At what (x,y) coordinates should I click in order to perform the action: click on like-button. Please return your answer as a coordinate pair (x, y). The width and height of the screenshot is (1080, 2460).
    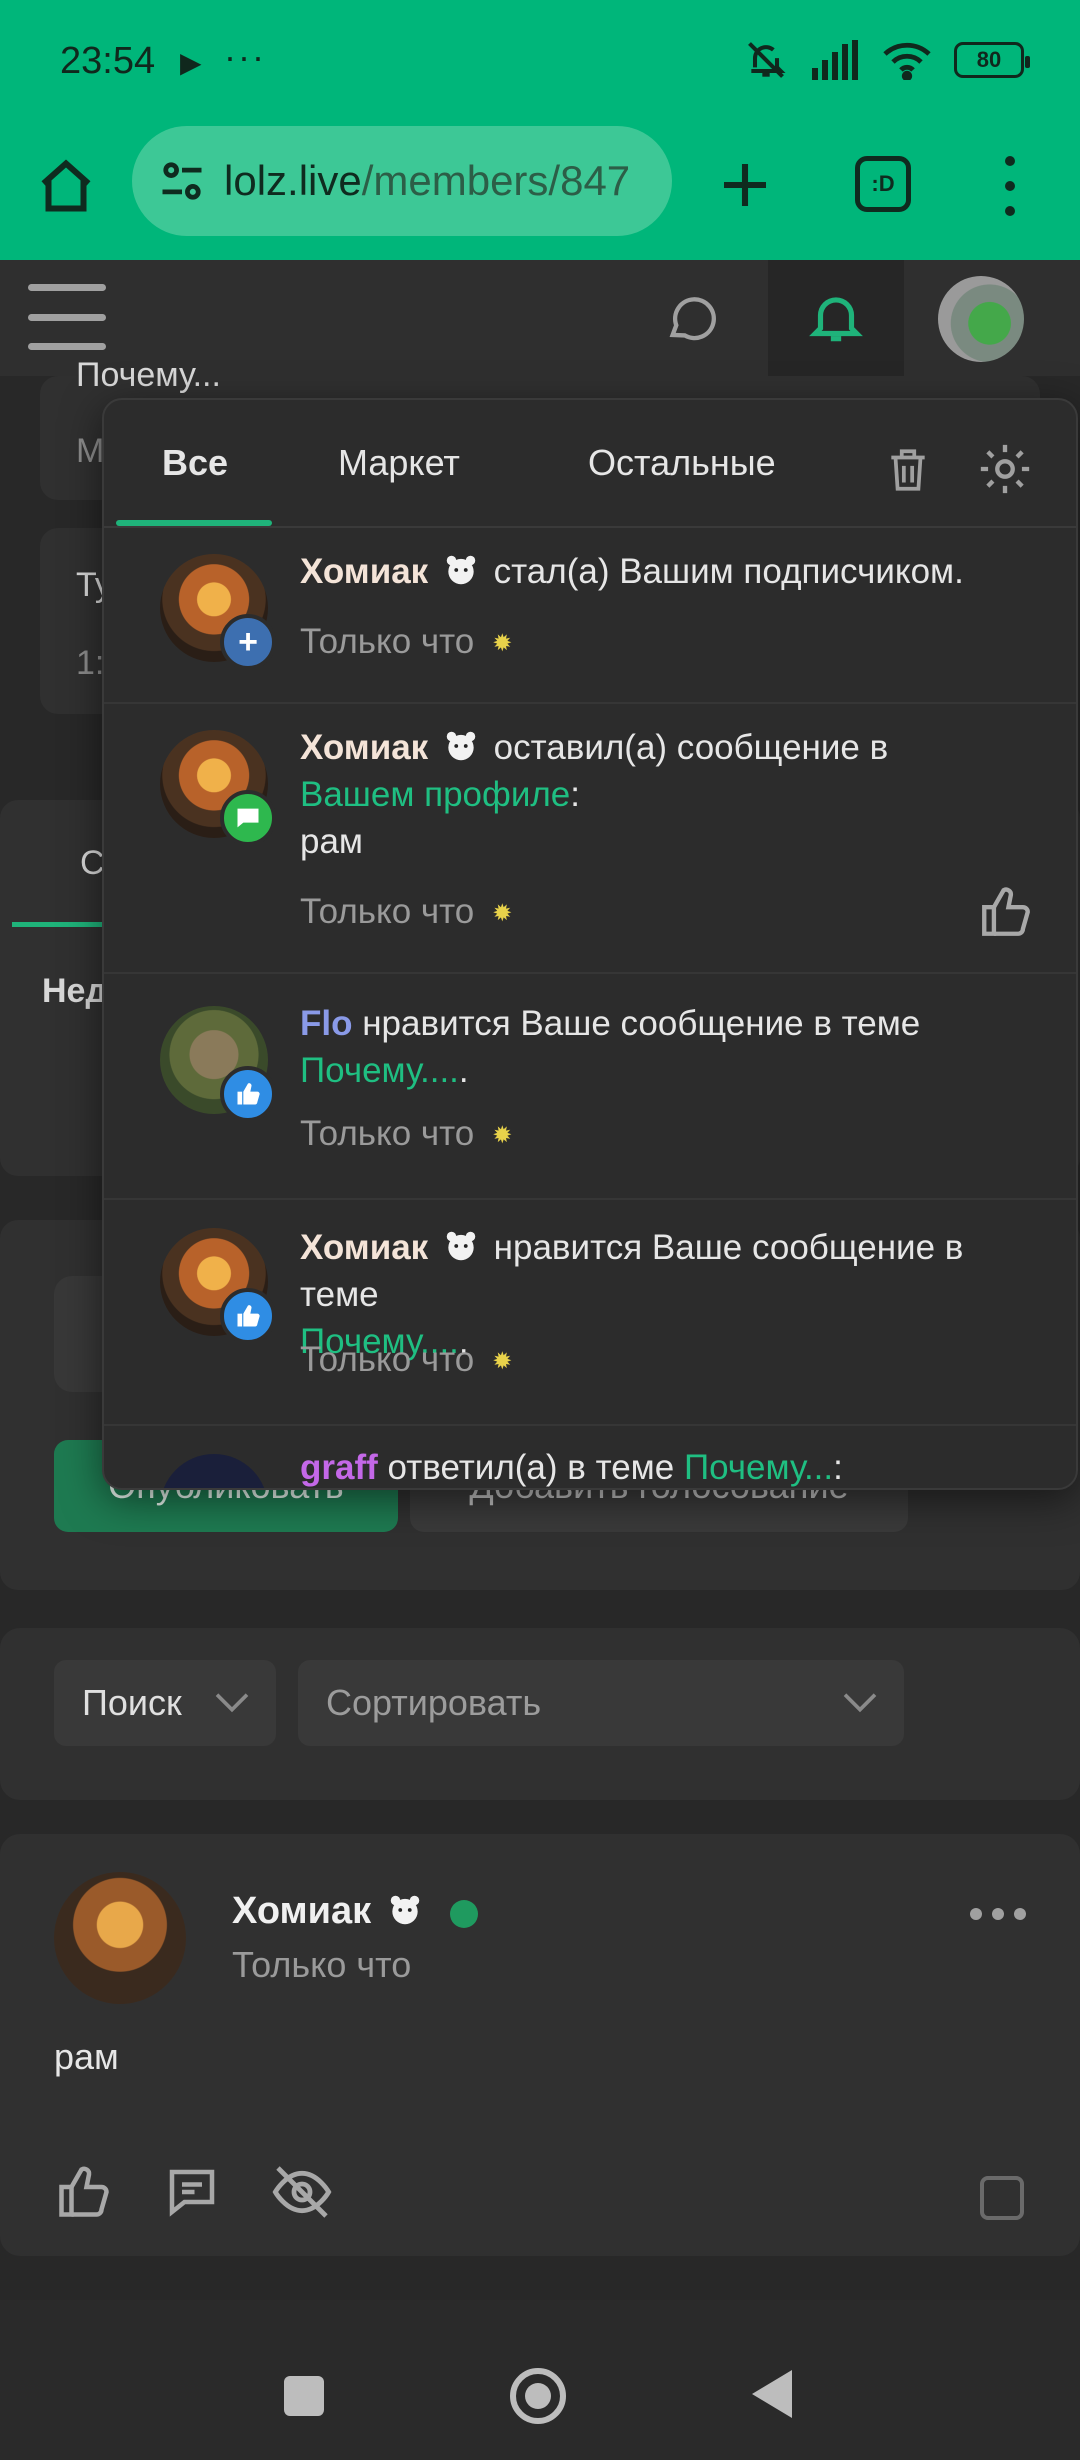
    Looking at the image, I should click on (1006, 912).